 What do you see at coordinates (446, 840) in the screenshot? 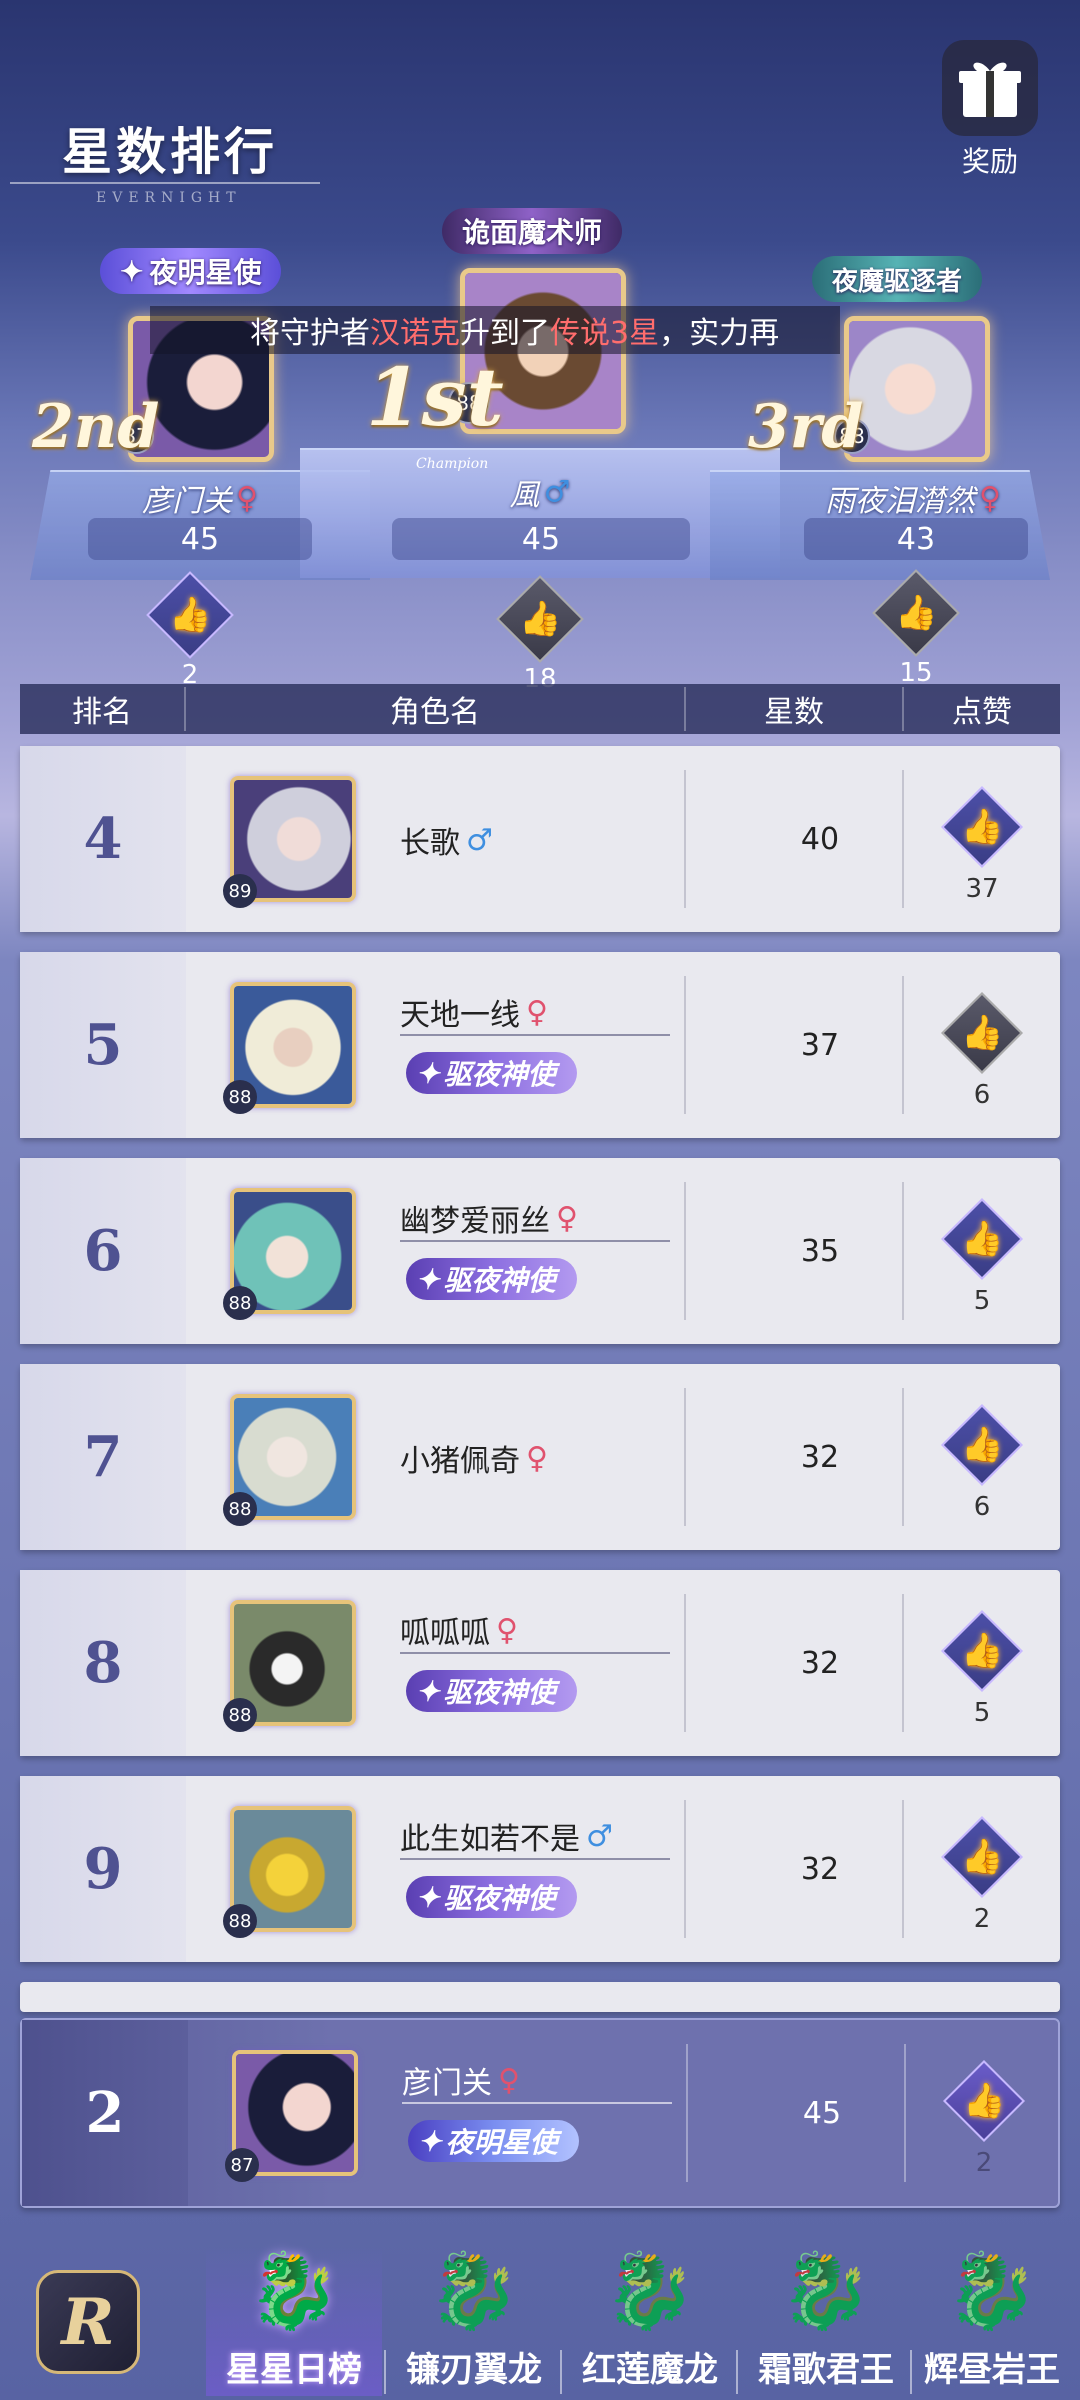
I see `player-name: 长歌 ♂` at bounding box center [446, 840].